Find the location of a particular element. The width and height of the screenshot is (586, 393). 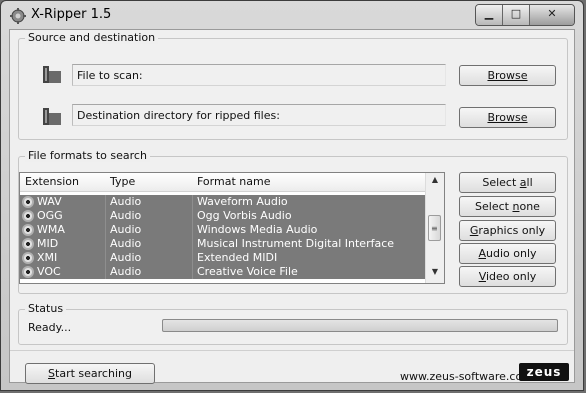

destination-directory-field: Destination directory for ripped files: is located at coordinates (259, 115).